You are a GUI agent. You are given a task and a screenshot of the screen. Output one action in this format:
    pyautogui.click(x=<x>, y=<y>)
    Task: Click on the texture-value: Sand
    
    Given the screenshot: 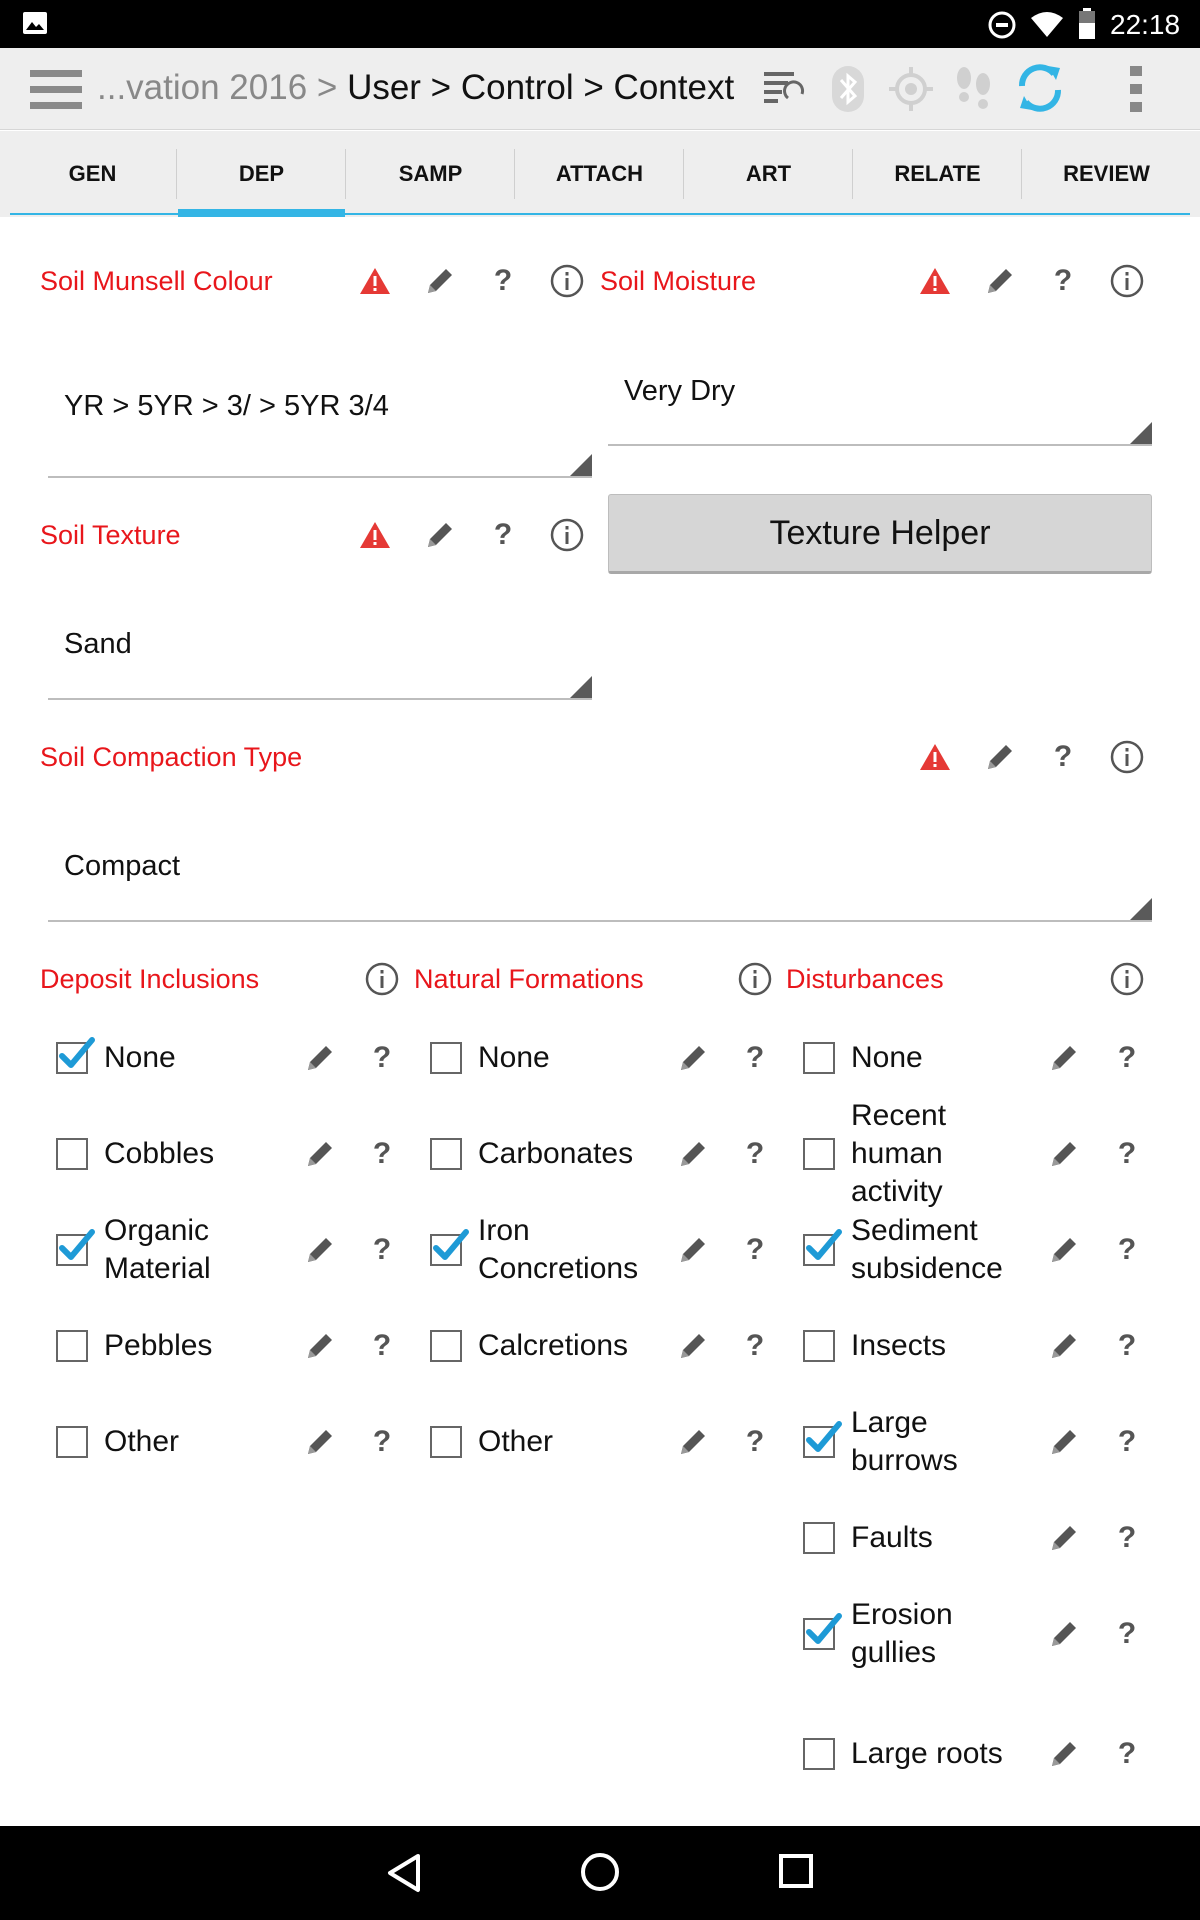 What is the action you would take?
    pyautogui.click(x=98, y=644)
    